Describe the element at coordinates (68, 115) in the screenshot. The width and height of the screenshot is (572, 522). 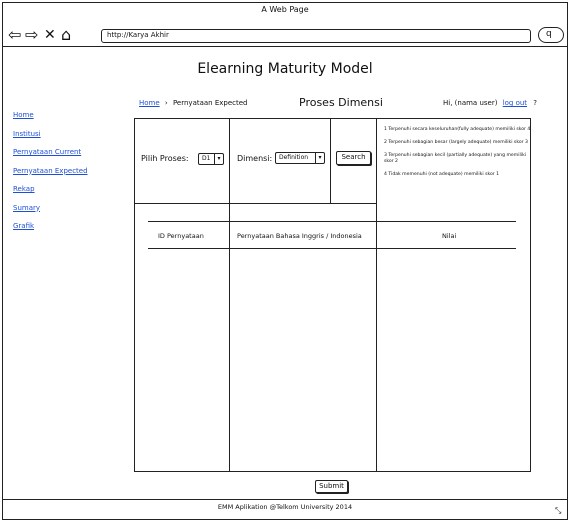
I see `sidebar-item-home: Home` at that location.